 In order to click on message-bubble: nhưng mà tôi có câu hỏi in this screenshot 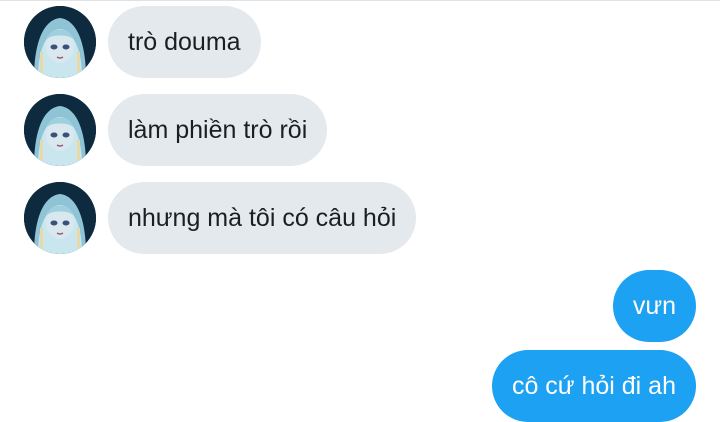, I will do `click(262, 218)`.